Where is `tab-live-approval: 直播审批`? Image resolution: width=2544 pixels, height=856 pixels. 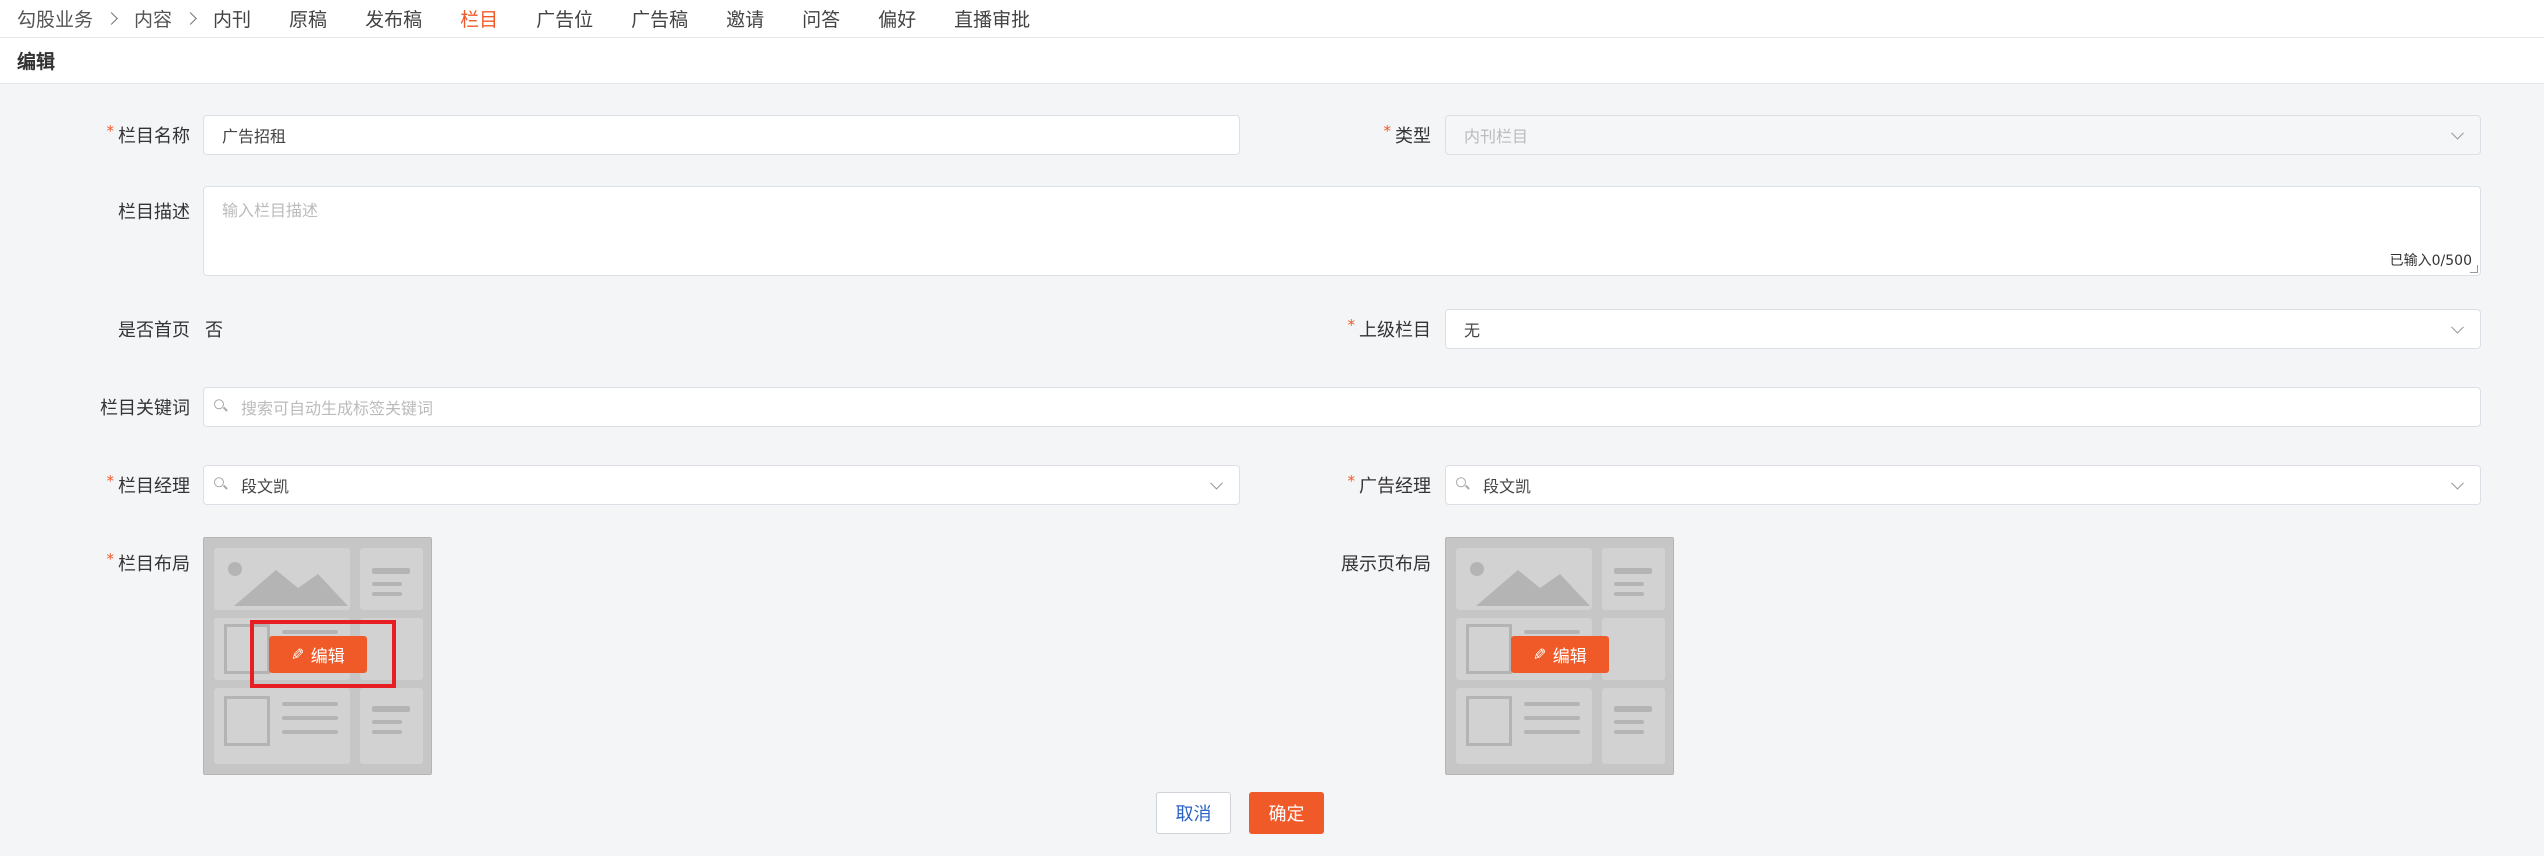 tab-live-approval: 直播审批 is located at coordinates (992, 18).